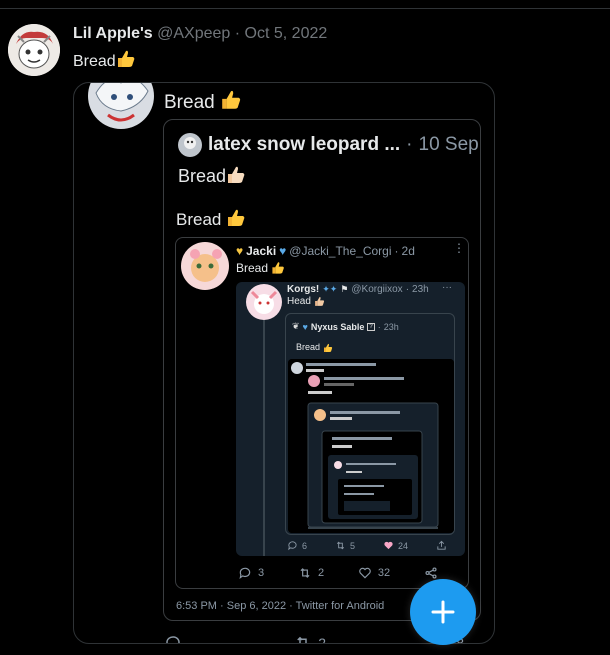 The image size is (610, 655). What do you see at coordinates (308, 347) in the screenshot?
I see `quote5-text: Bread` at bounding box center [308, 347].